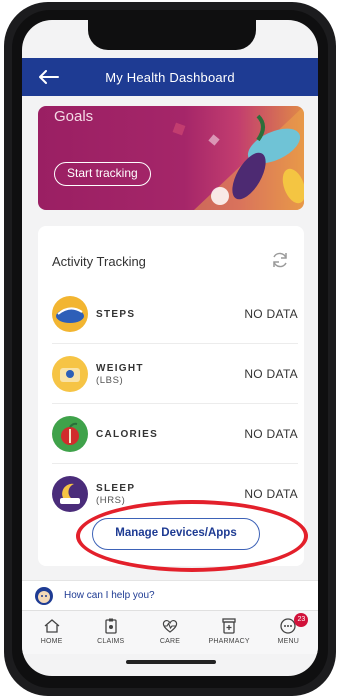 This screenshot has width=340, height=698. What do you see at coordinates (111, 500) in the screenshot?
I see `sleep-unit: (HRS)` at bounding box center [111, 500].